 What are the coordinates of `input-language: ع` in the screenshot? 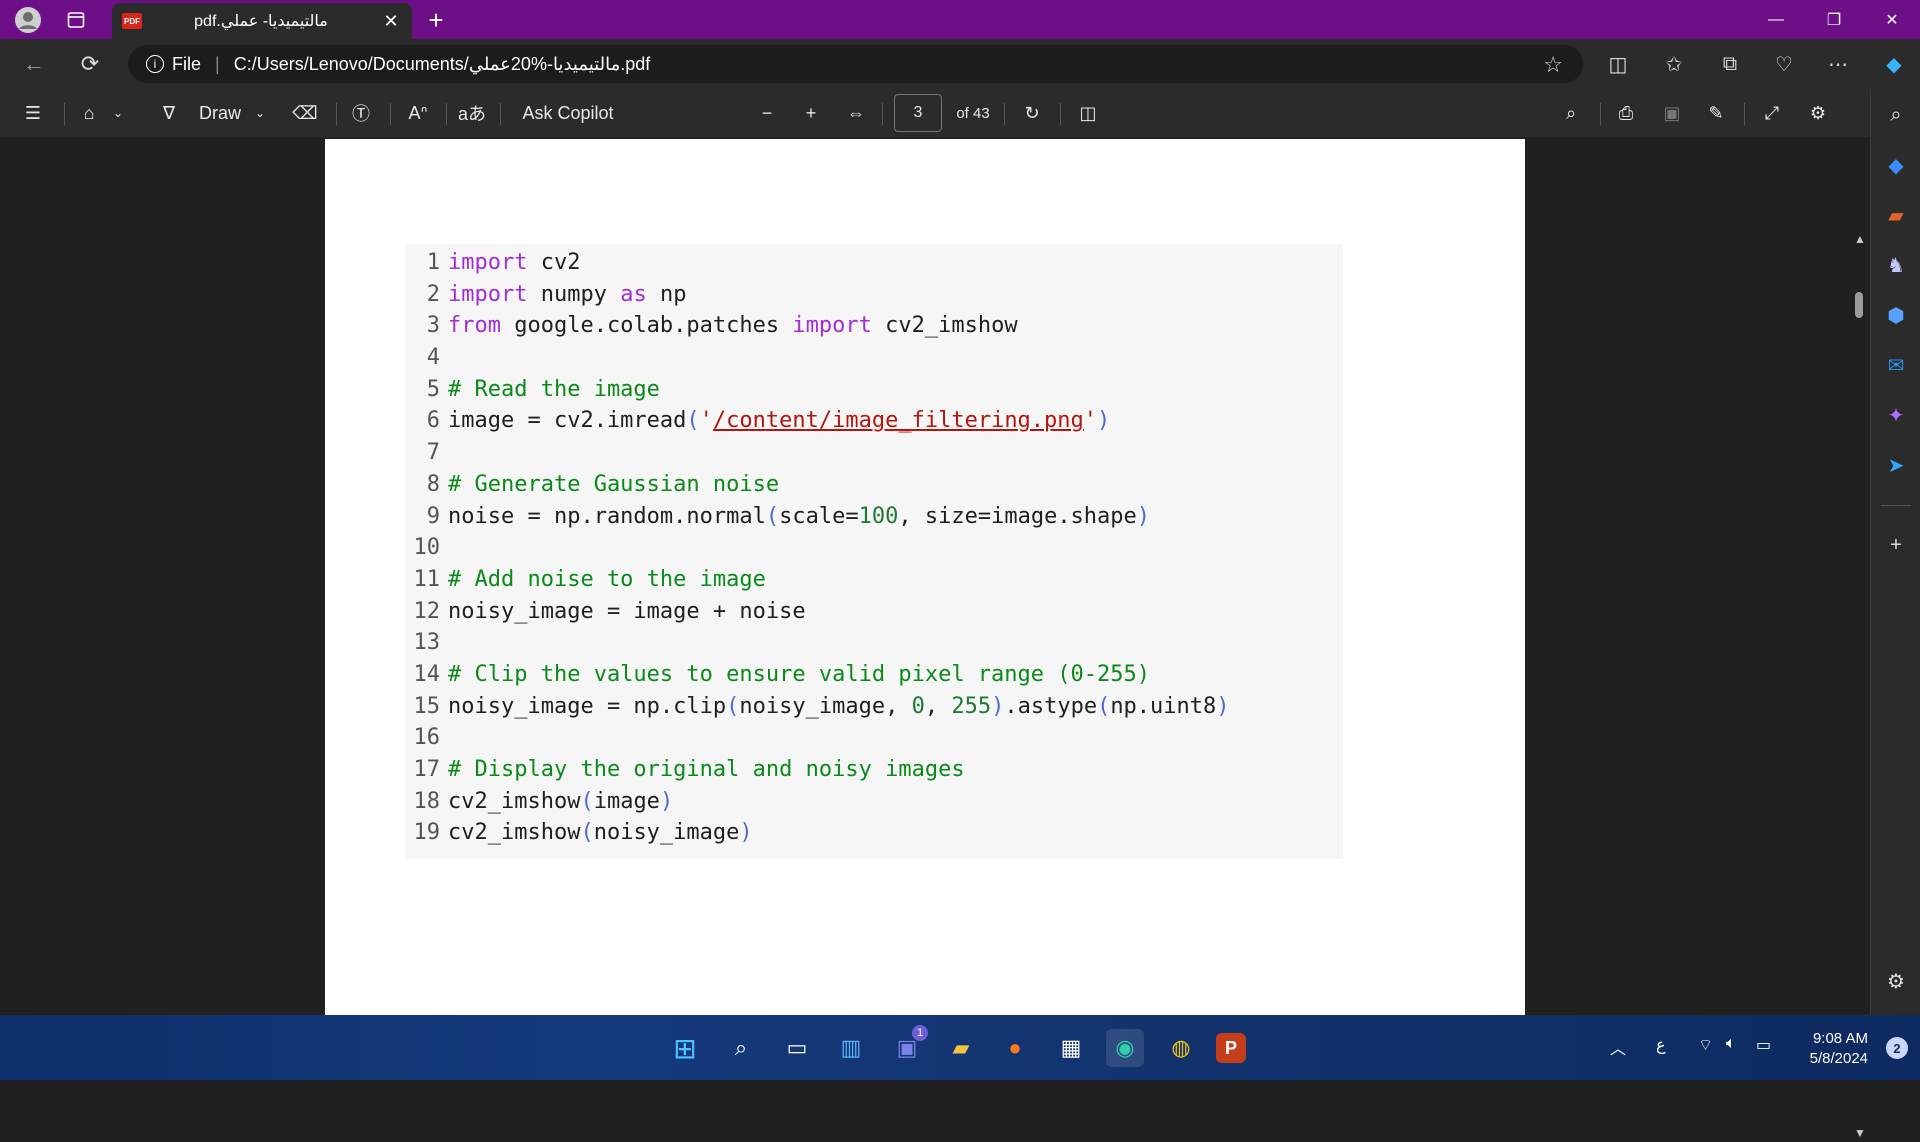 It's located at (1661, 1045).